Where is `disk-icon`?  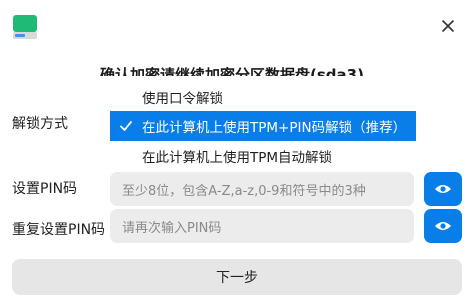
disk-icon is located at coordinates (25, 27).